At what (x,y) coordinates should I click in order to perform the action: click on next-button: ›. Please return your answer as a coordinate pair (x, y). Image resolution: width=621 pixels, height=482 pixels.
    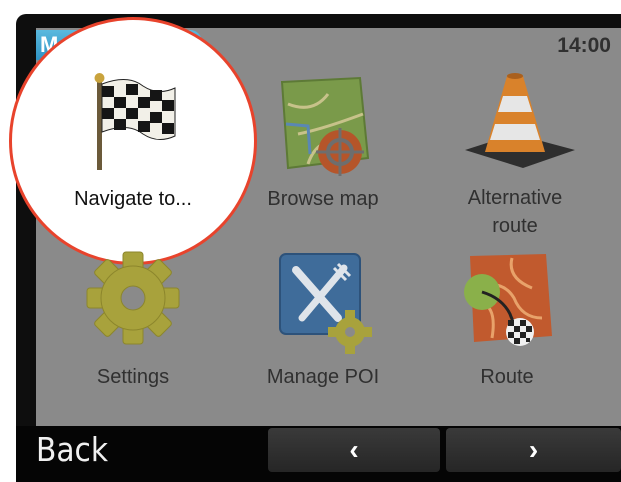
    Looking at the image, I should click on (533, 450).